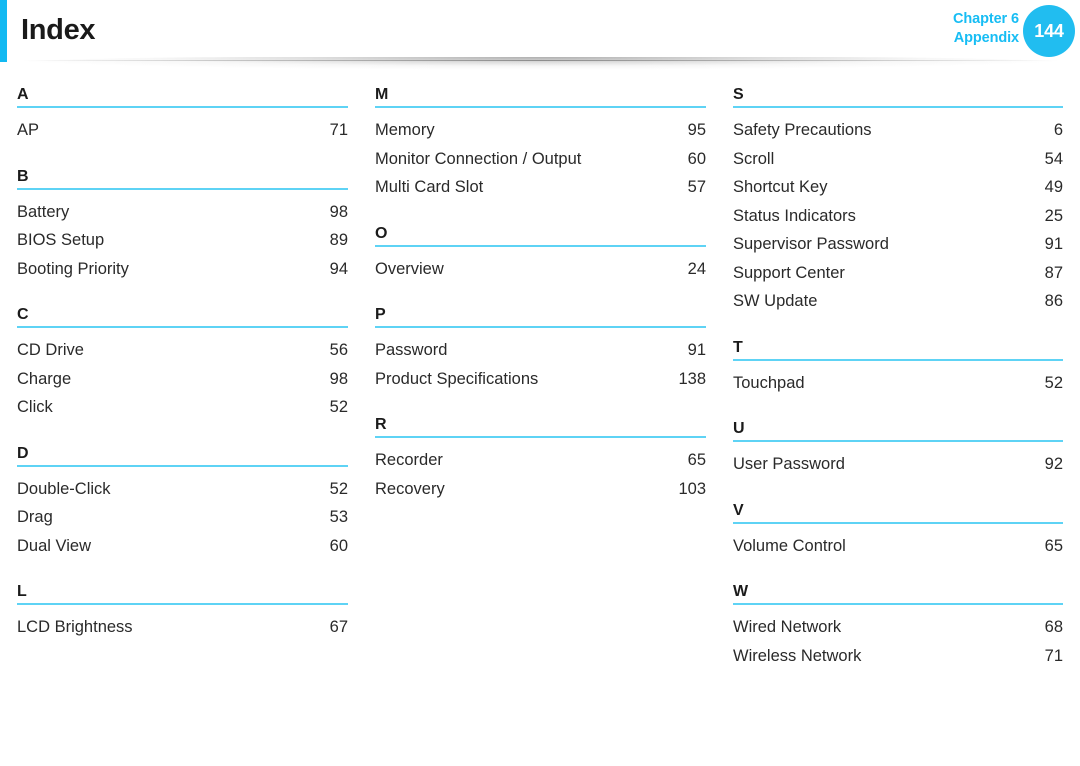 This screenshot has width=1080, height=766. Describe the element at coordinates (382, 94) in the screenshot. I see `letter-heading: M` at that location.